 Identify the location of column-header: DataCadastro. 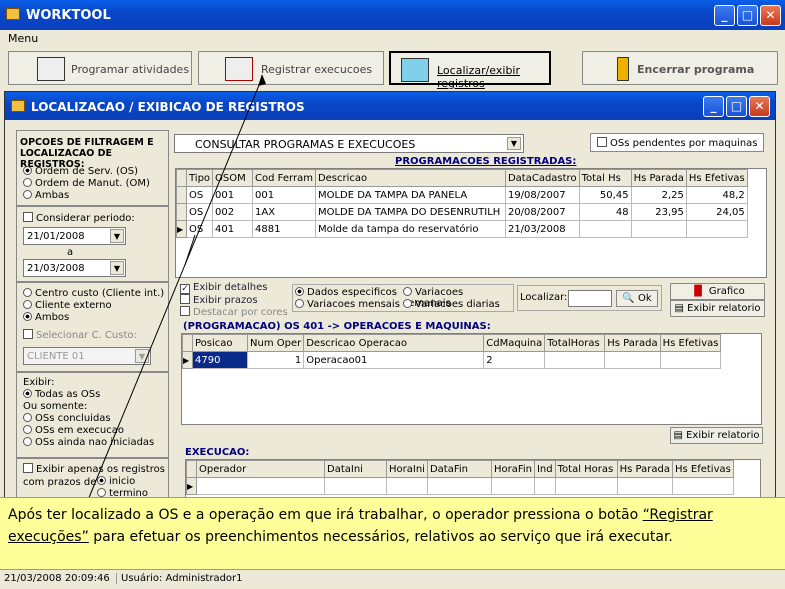
(542, 178).